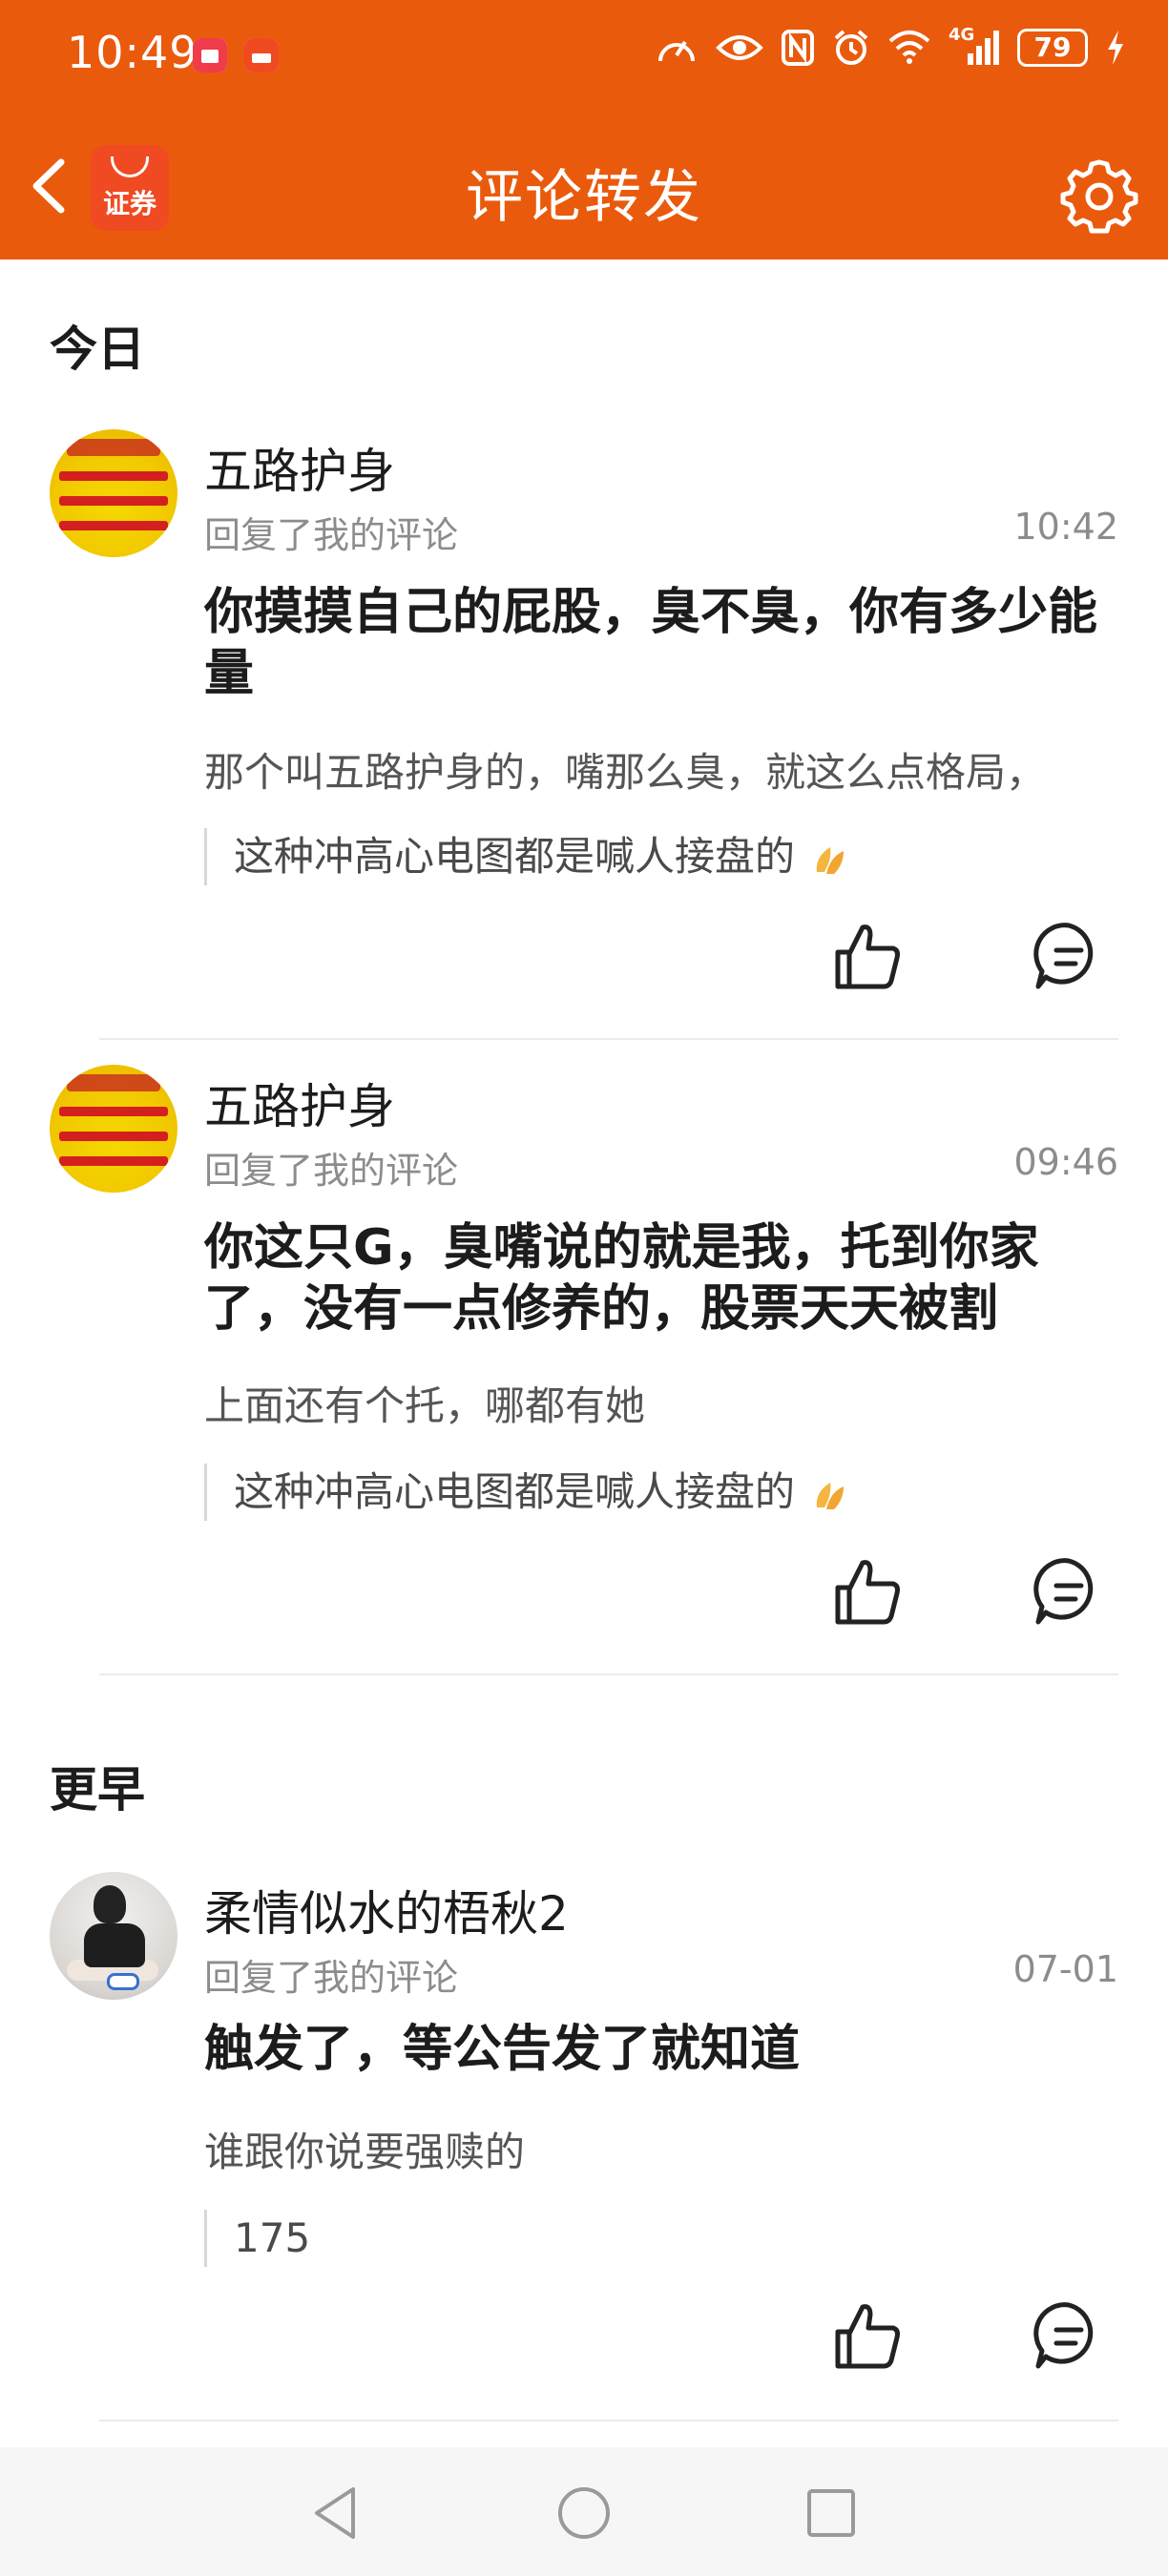  I want to click on status-icons: 4G 79, so click(890, 46).